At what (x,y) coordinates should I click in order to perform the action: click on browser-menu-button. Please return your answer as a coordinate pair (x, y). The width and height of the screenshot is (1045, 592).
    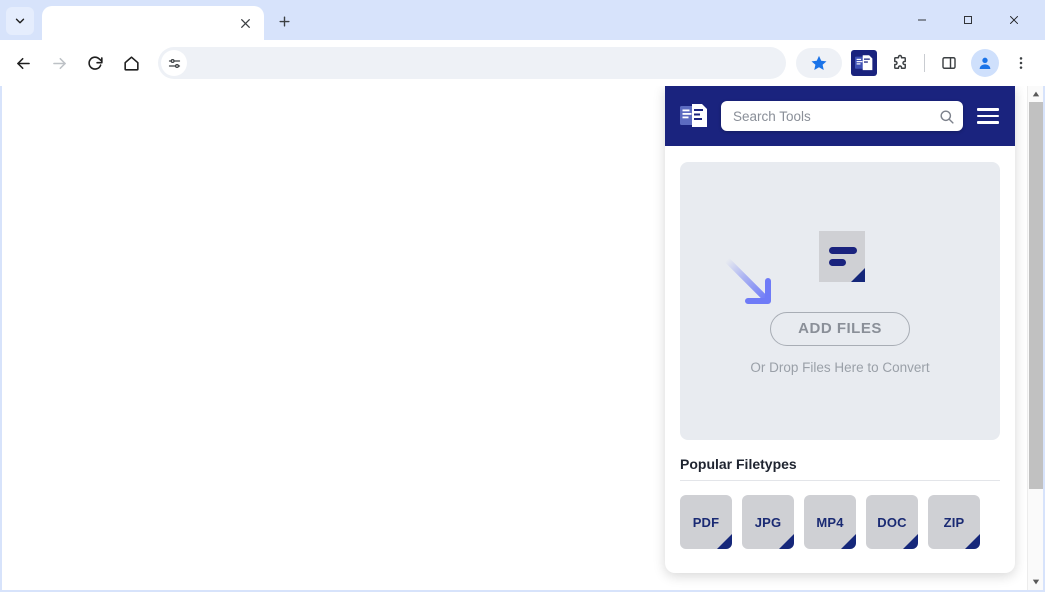
    Looking at the image, I should click on (1021, 63).